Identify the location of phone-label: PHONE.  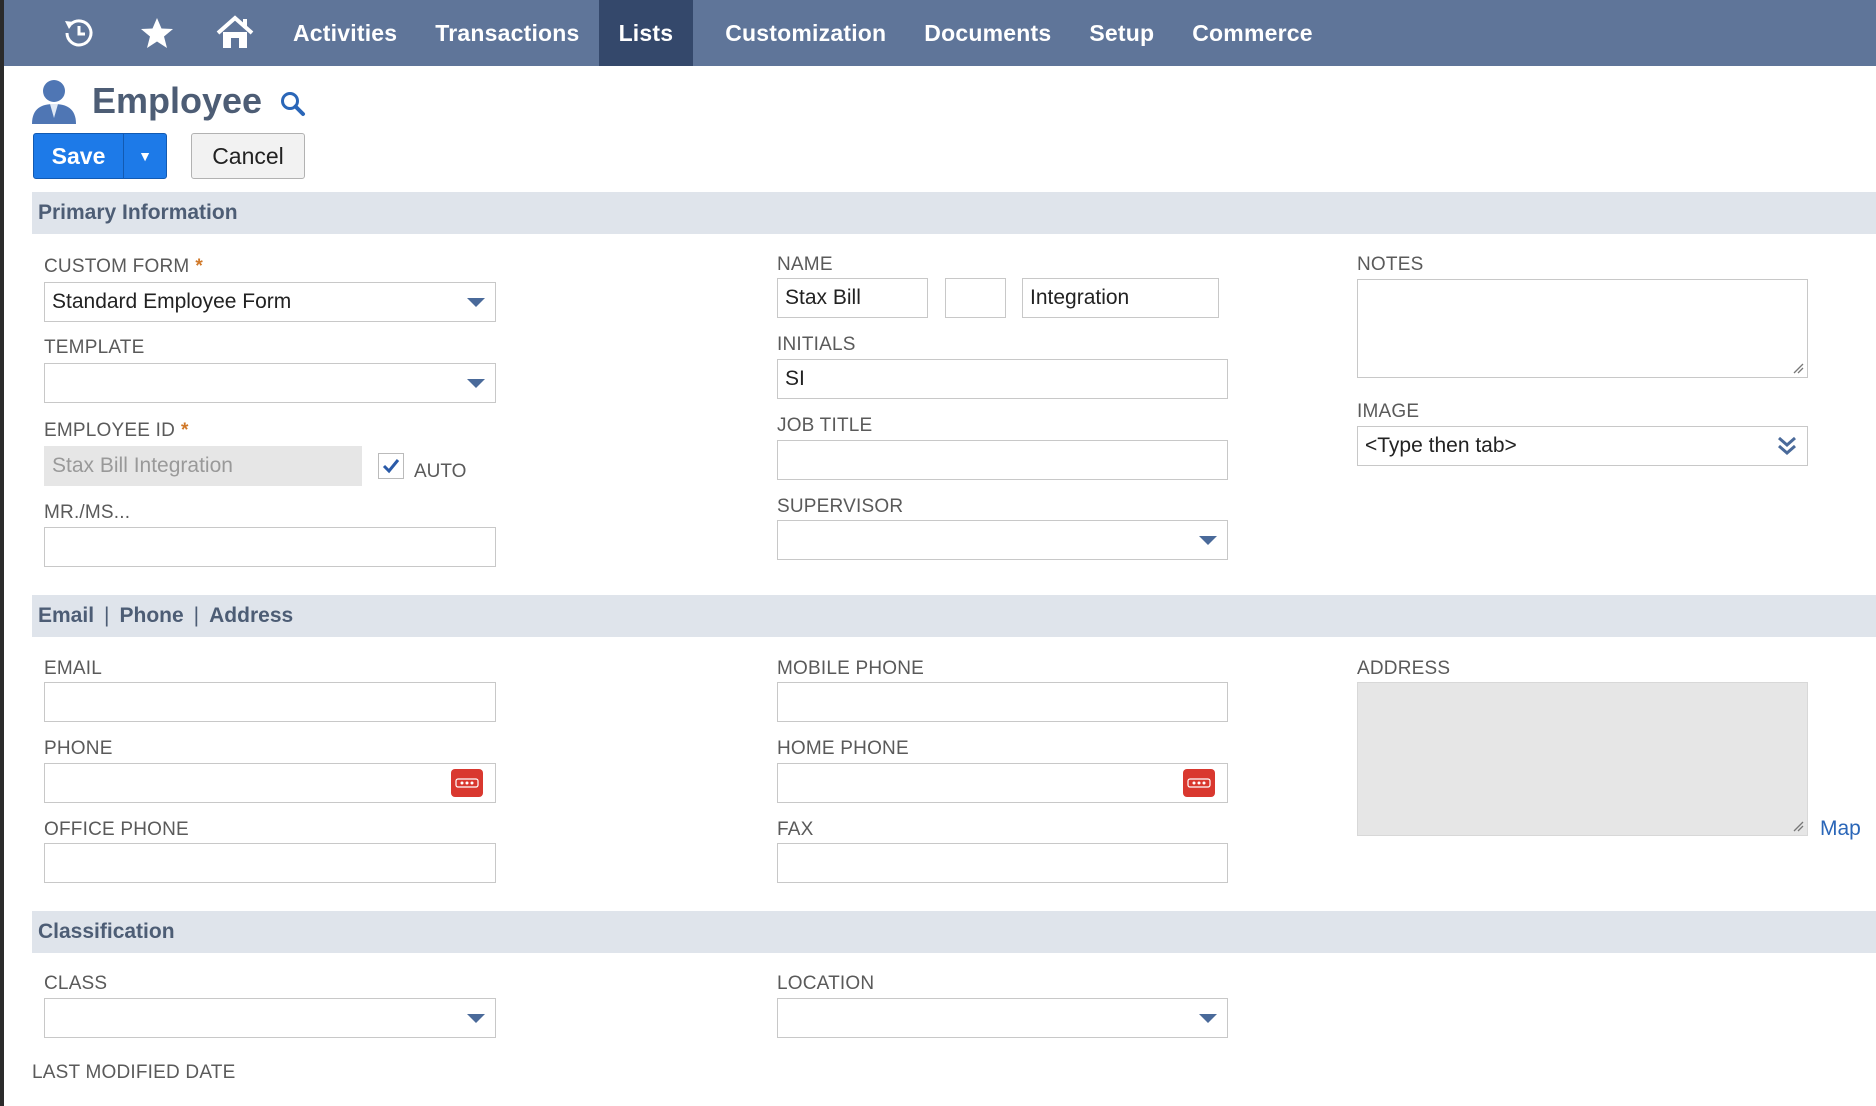
(78, 748).